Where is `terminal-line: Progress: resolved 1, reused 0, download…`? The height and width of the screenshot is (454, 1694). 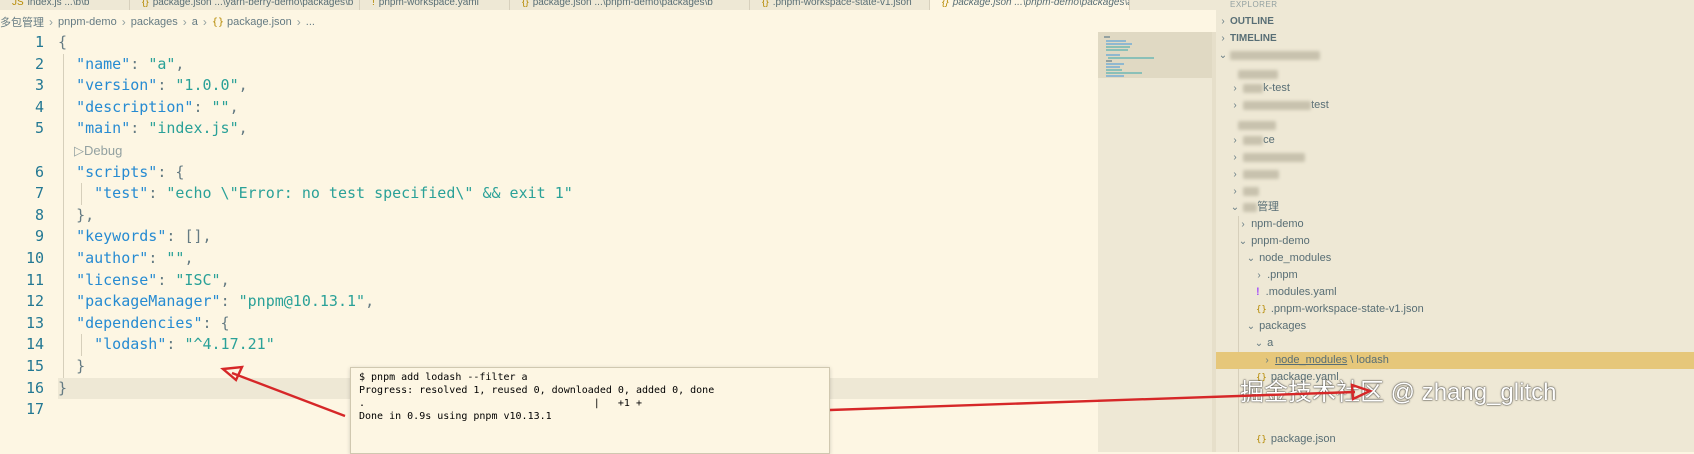
terminal-line: Progress: resolved 1, reused 0, download… is located at coordinates (537, 390).